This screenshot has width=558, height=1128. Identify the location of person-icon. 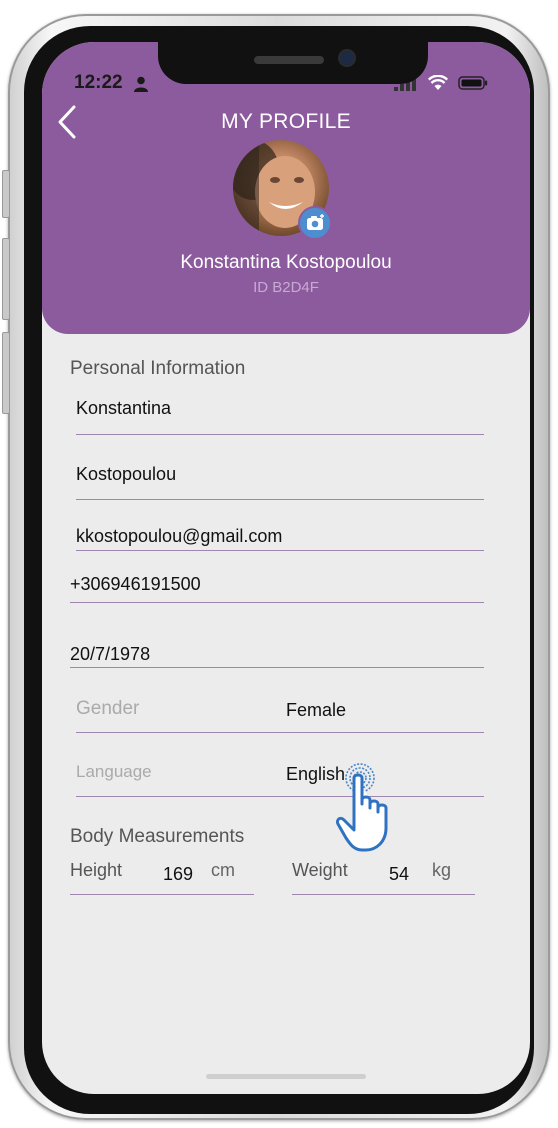
(141, 84).